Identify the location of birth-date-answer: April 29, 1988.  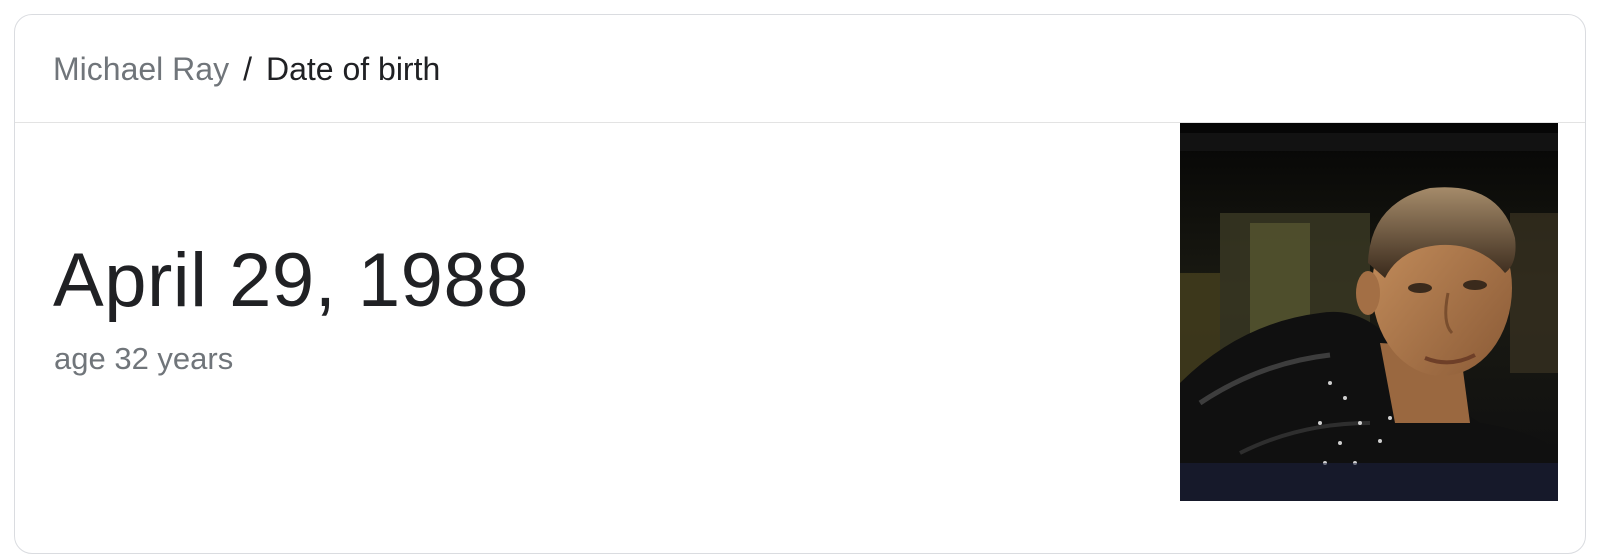
(291, 280).